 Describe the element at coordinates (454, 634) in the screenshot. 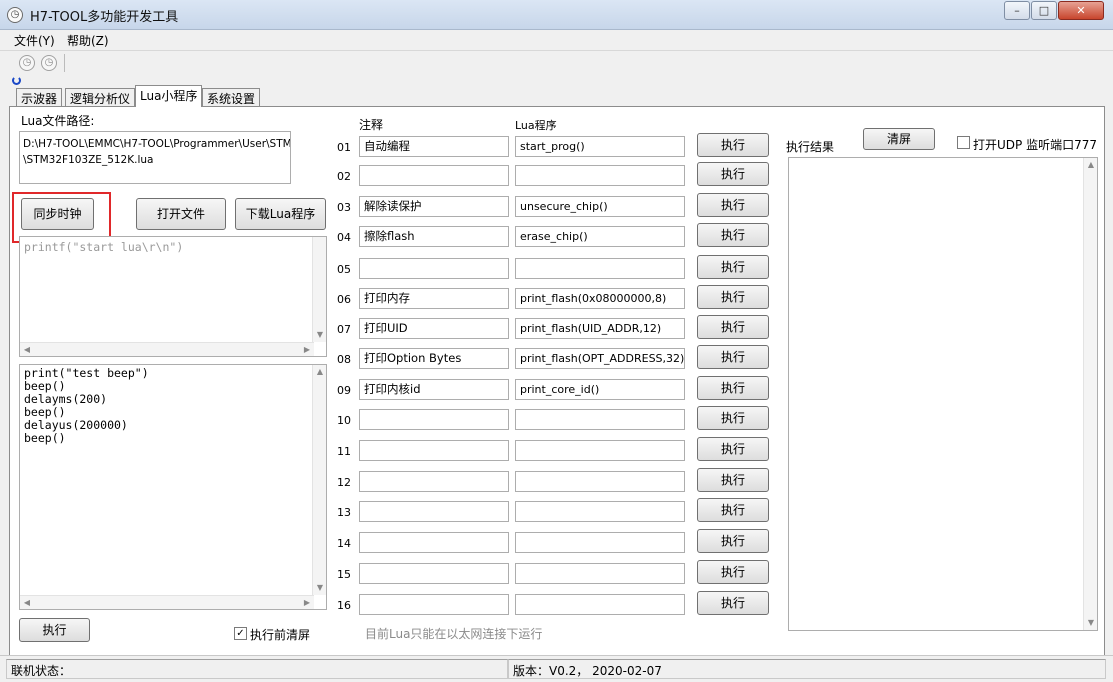

I see `ethernet-note: 目前Lua只能在以太网连接下运行` at that location.